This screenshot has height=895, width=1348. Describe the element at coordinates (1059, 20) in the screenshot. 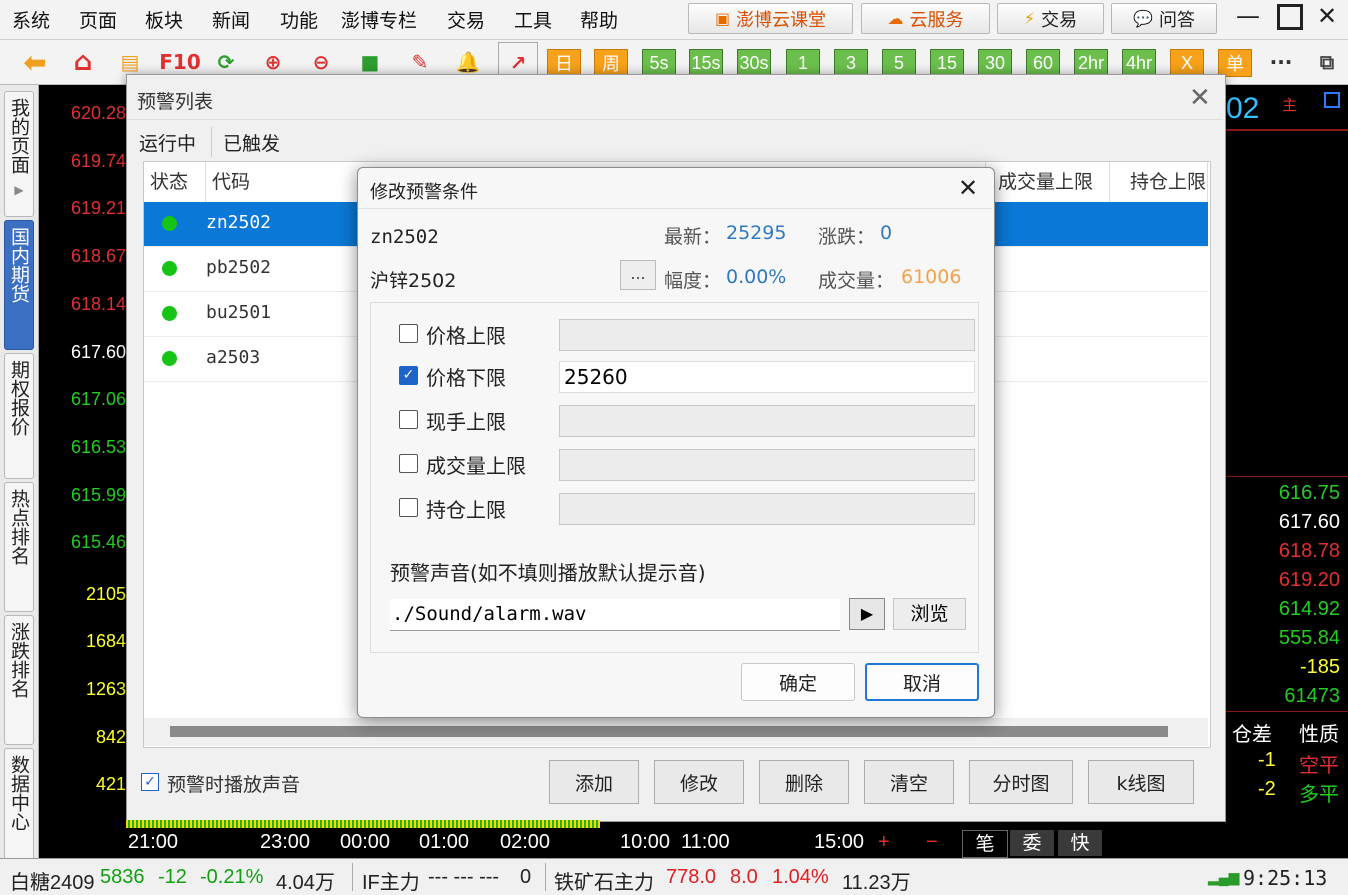

I see `trade-label: 交易` at that location.